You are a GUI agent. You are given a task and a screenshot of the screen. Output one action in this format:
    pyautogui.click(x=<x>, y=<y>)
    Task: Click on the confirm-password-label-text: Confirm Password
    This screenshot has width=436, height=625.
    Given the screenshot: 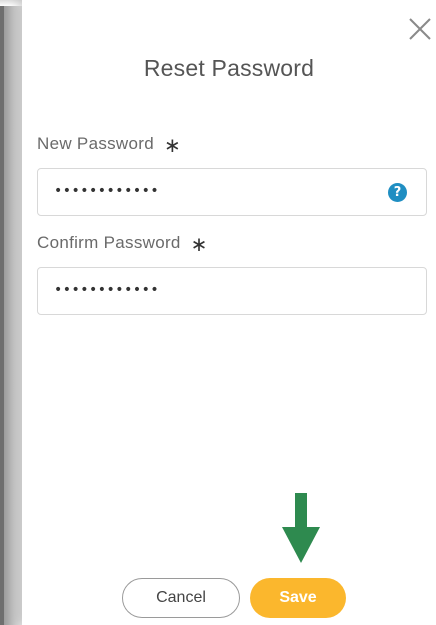 What is the action you would take?
    pyautogui.click(x=109, y=242)
    